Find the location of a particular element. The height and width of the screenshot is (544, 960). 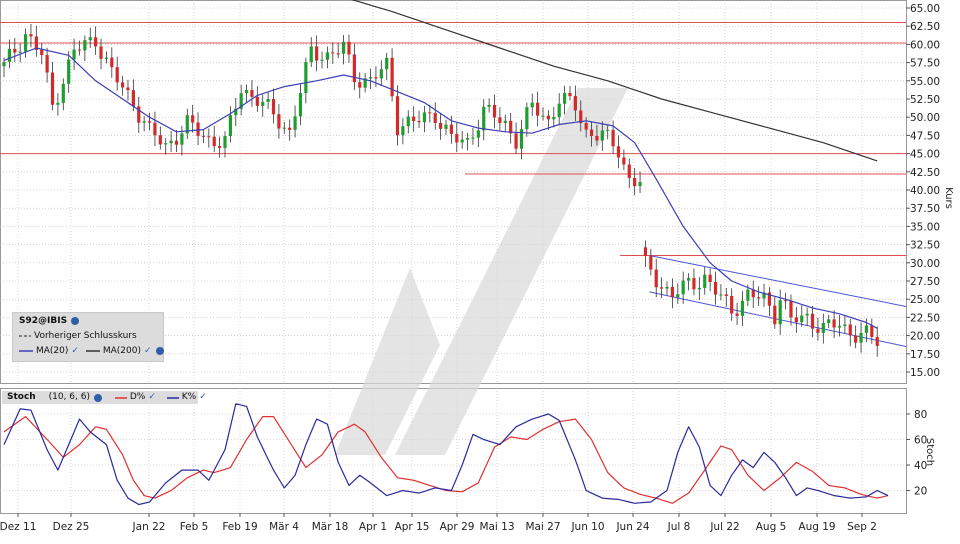

ma200-visible-icon: ✓ is located at coordinates (148, 351).